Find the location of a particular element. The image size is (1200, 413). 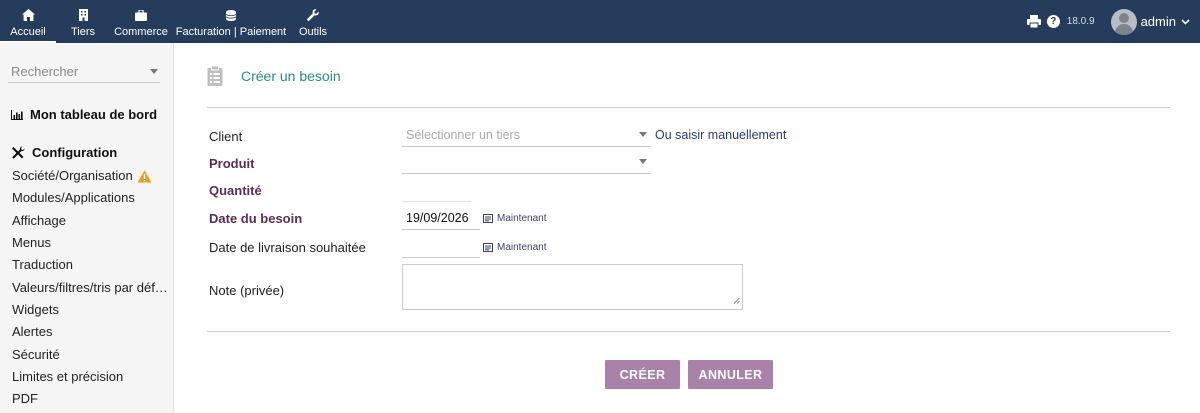

topmenu-commerce: Commerce is located at coordinates (141, 21).